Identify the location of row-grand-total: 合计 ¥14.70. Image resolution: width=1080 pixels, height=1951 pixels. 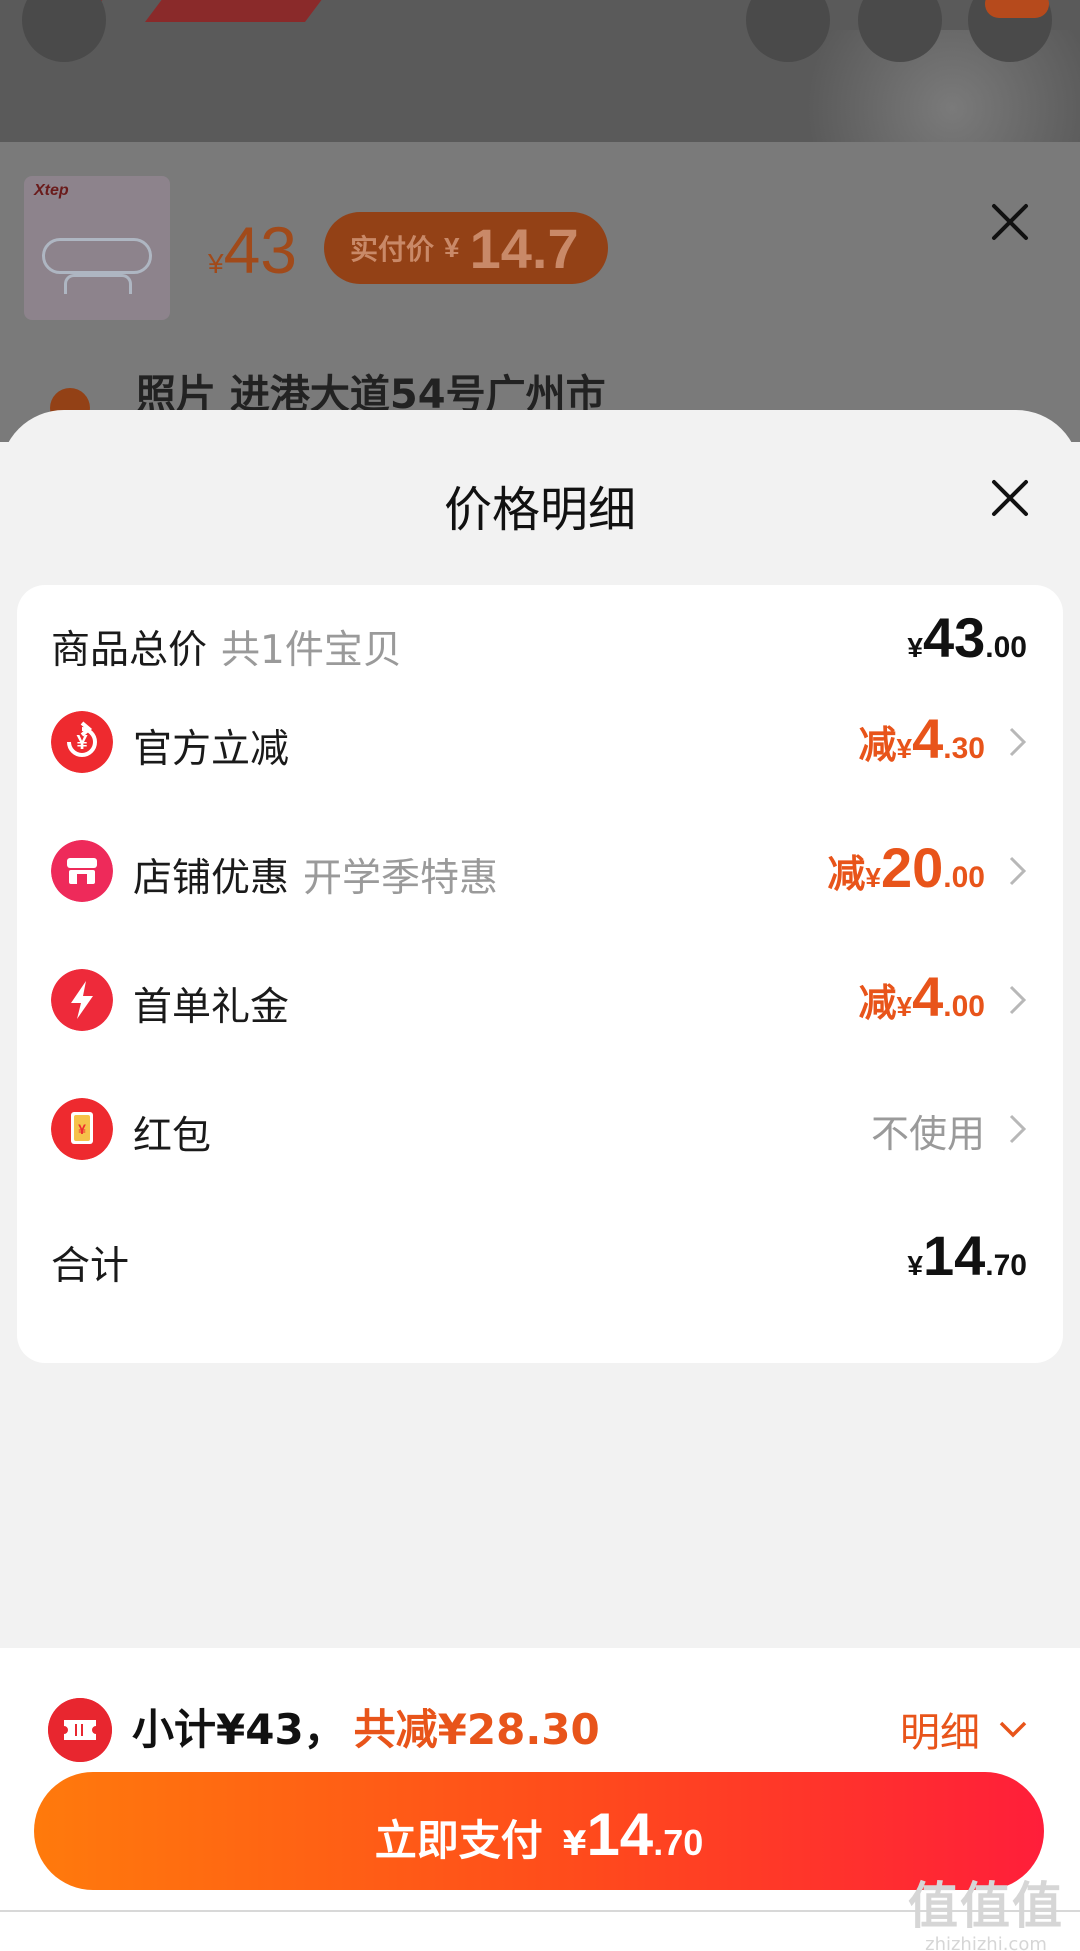
(540, 1257).